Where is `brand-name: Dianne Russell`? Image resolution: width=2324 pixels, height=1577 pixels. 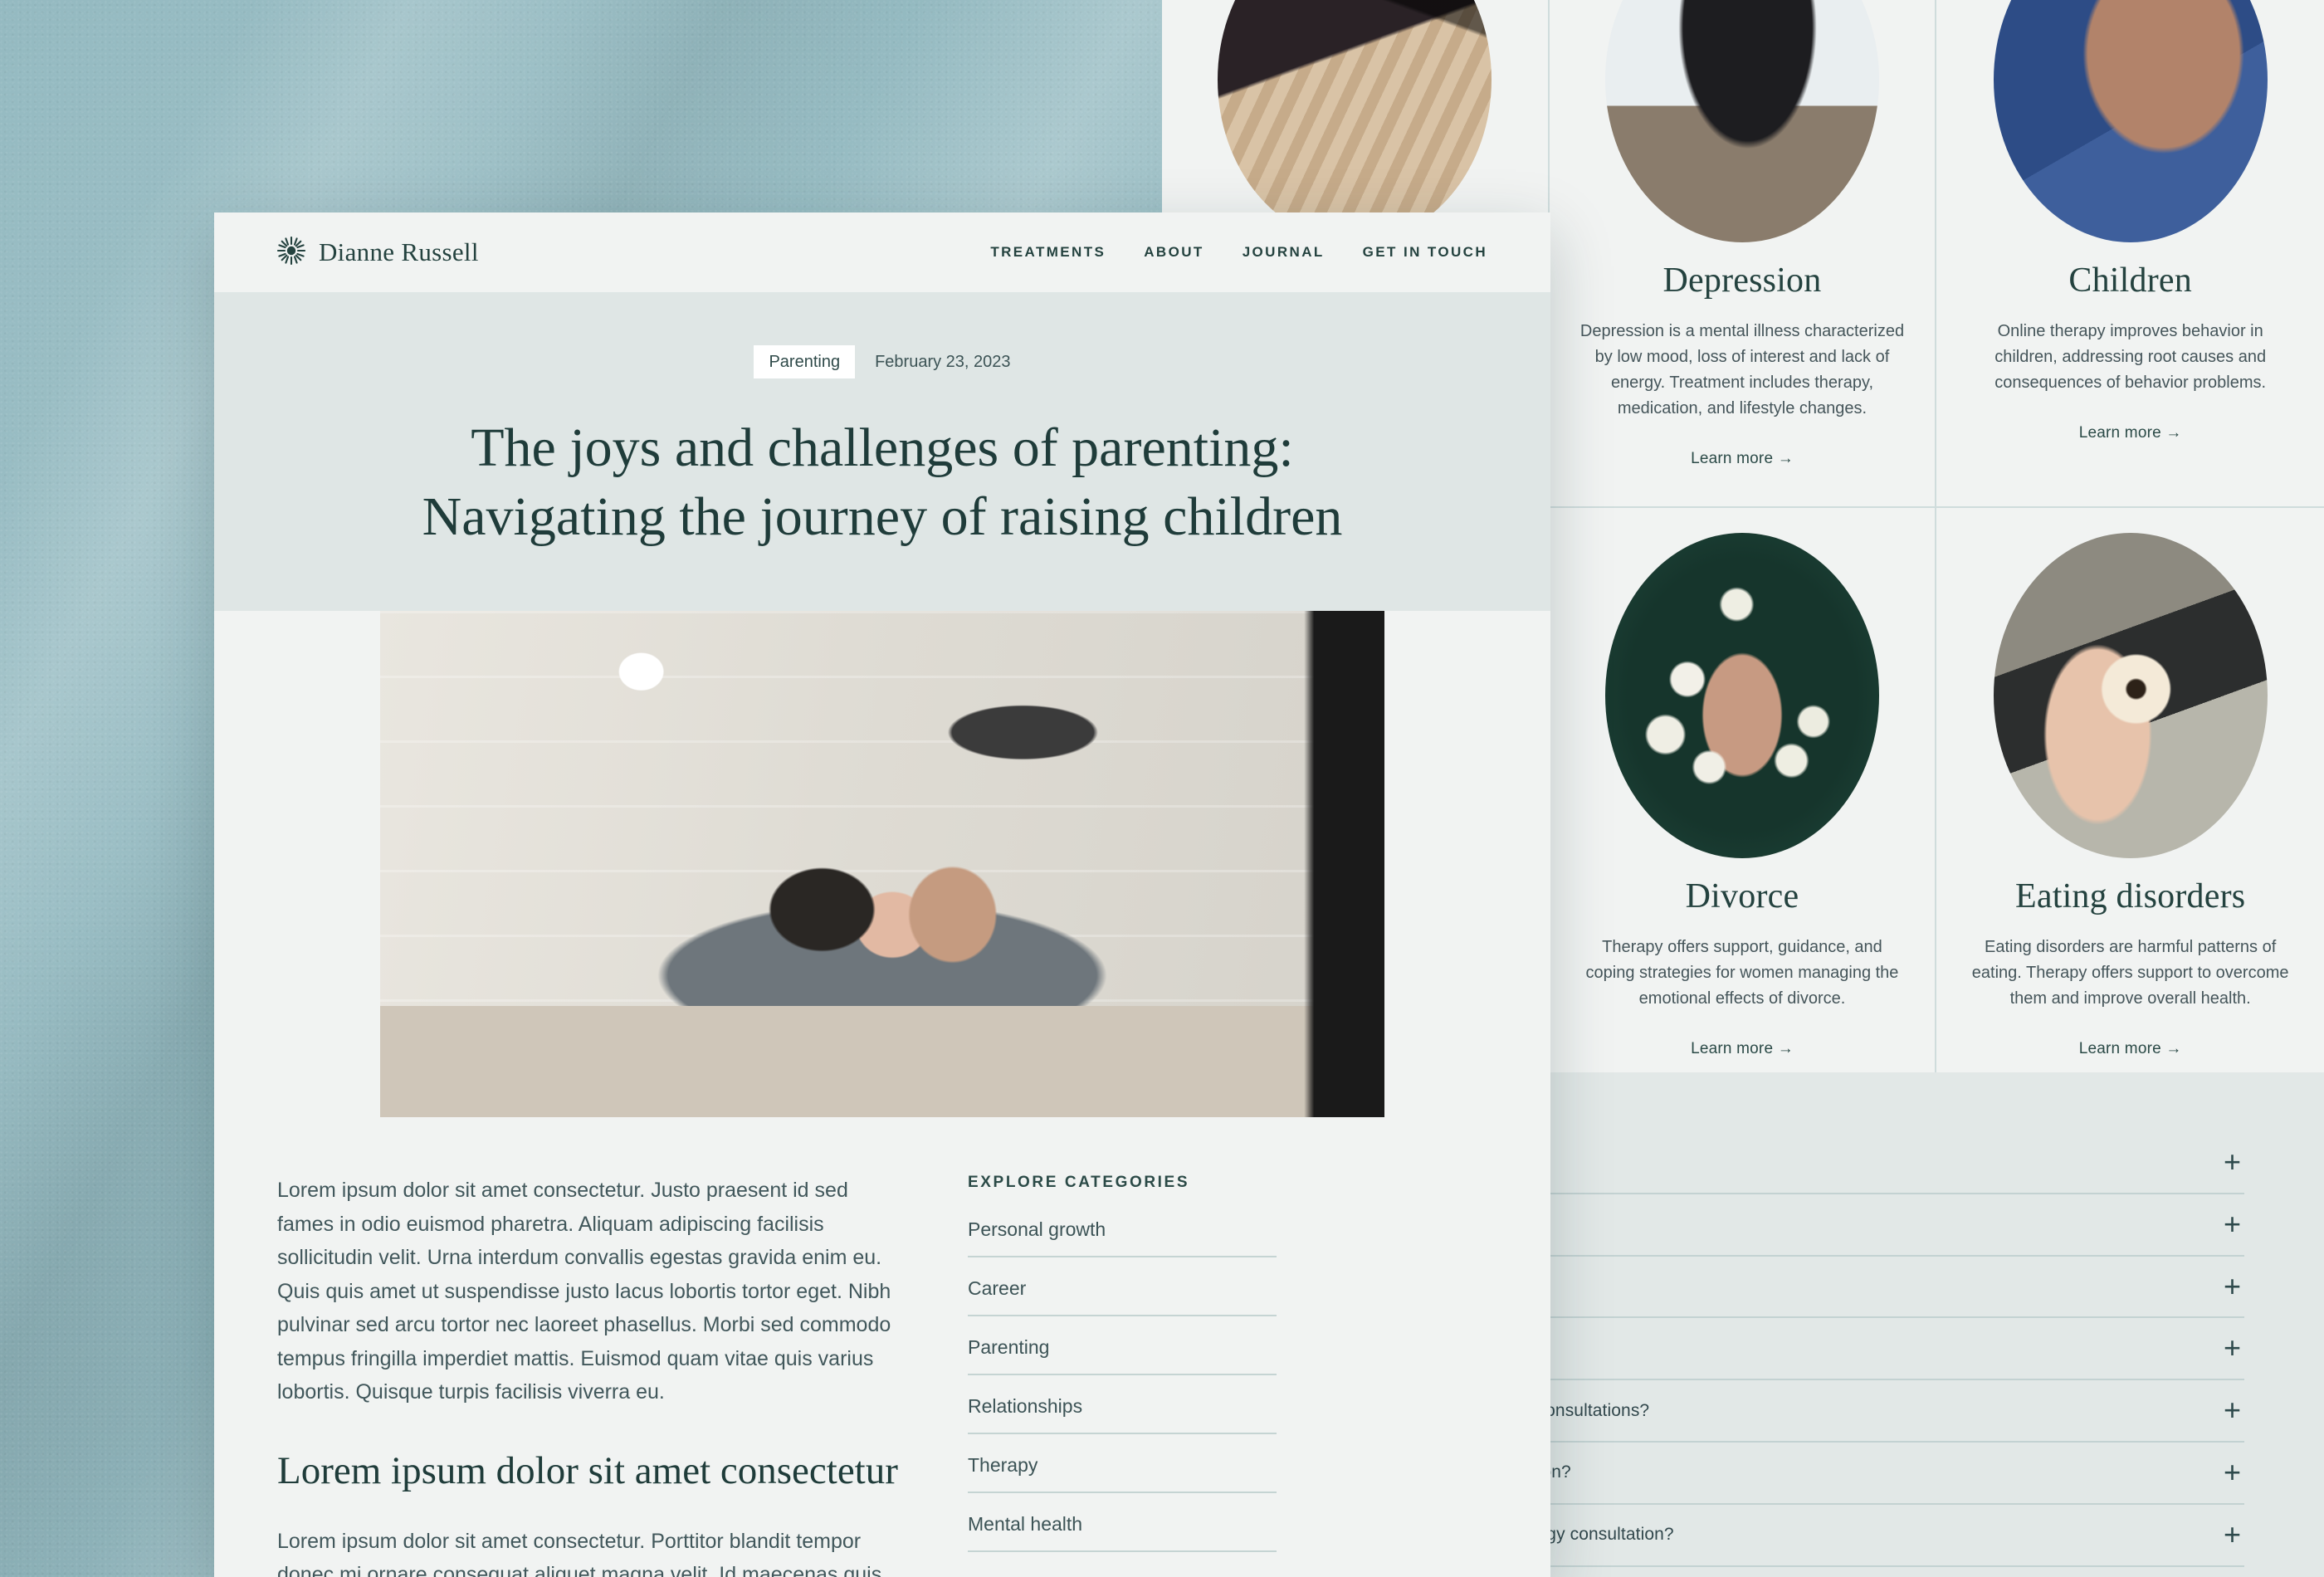 brand-name: Dianne Russell is located at coordinates (399, 251).